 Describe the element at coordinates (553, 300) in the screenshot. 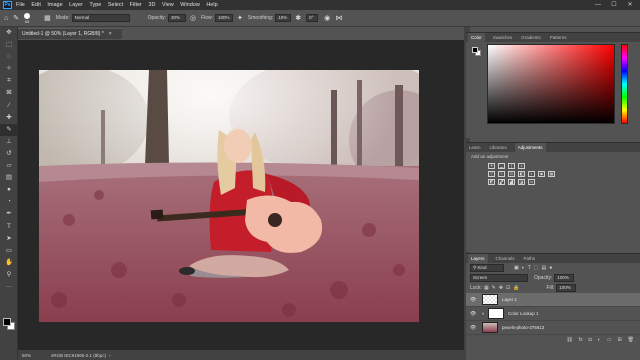

I see `layer-row-layer-1: 👁 Layer 1` at that location.